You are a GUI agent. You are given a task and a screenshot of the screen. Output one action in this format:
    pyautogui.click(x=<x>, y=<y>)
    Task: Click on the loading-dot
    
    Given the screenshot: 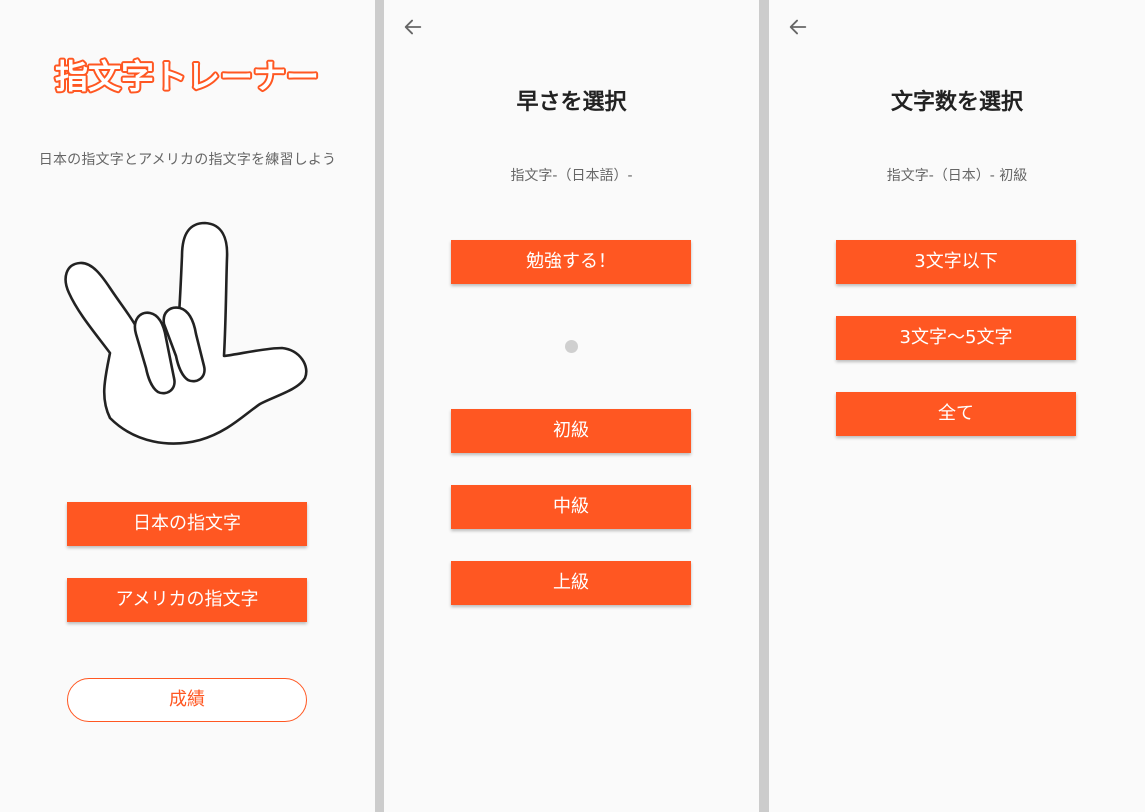 What is the action you would take?
    pyautogui.click(x=571, y=346)
    